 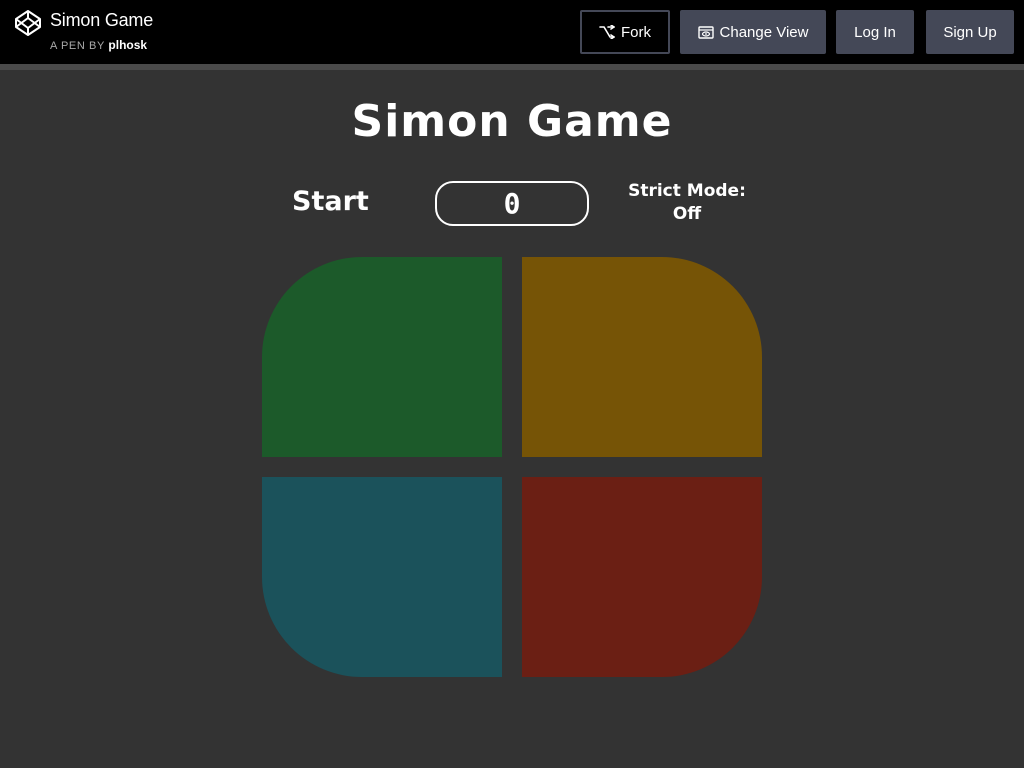 I want to click on change-view-button: Change View, so click(x=753, y=32).